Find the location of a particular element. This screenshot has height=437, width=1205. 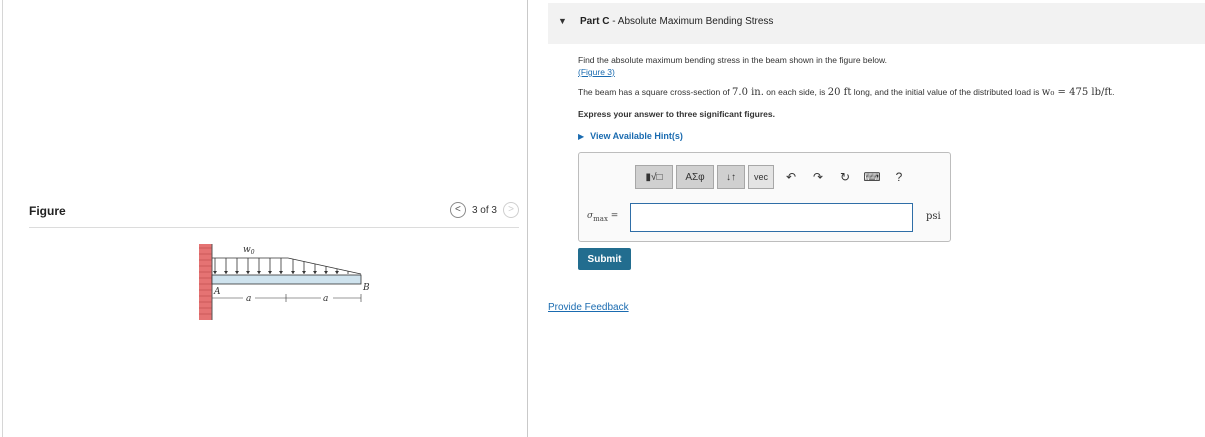

span-a-label-1: a is located at coordinates (248, 299).